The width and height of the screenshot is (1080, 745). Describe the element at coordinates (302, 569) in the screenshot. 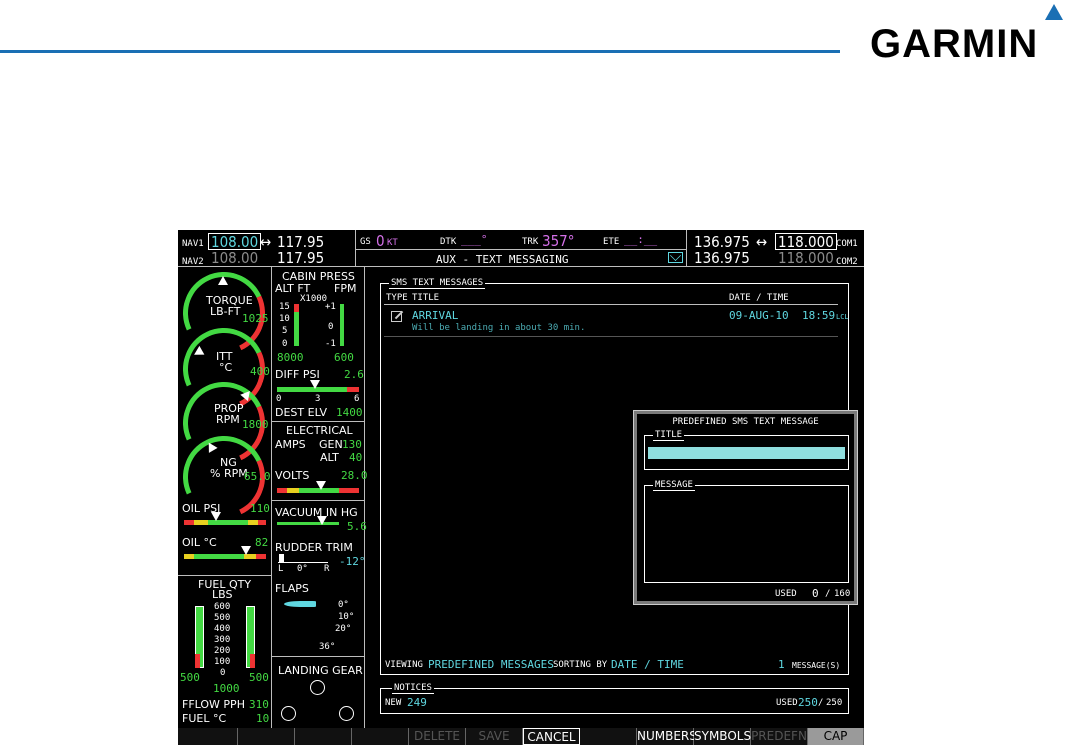

I see `rudder-scale-0: 0°` at that location.